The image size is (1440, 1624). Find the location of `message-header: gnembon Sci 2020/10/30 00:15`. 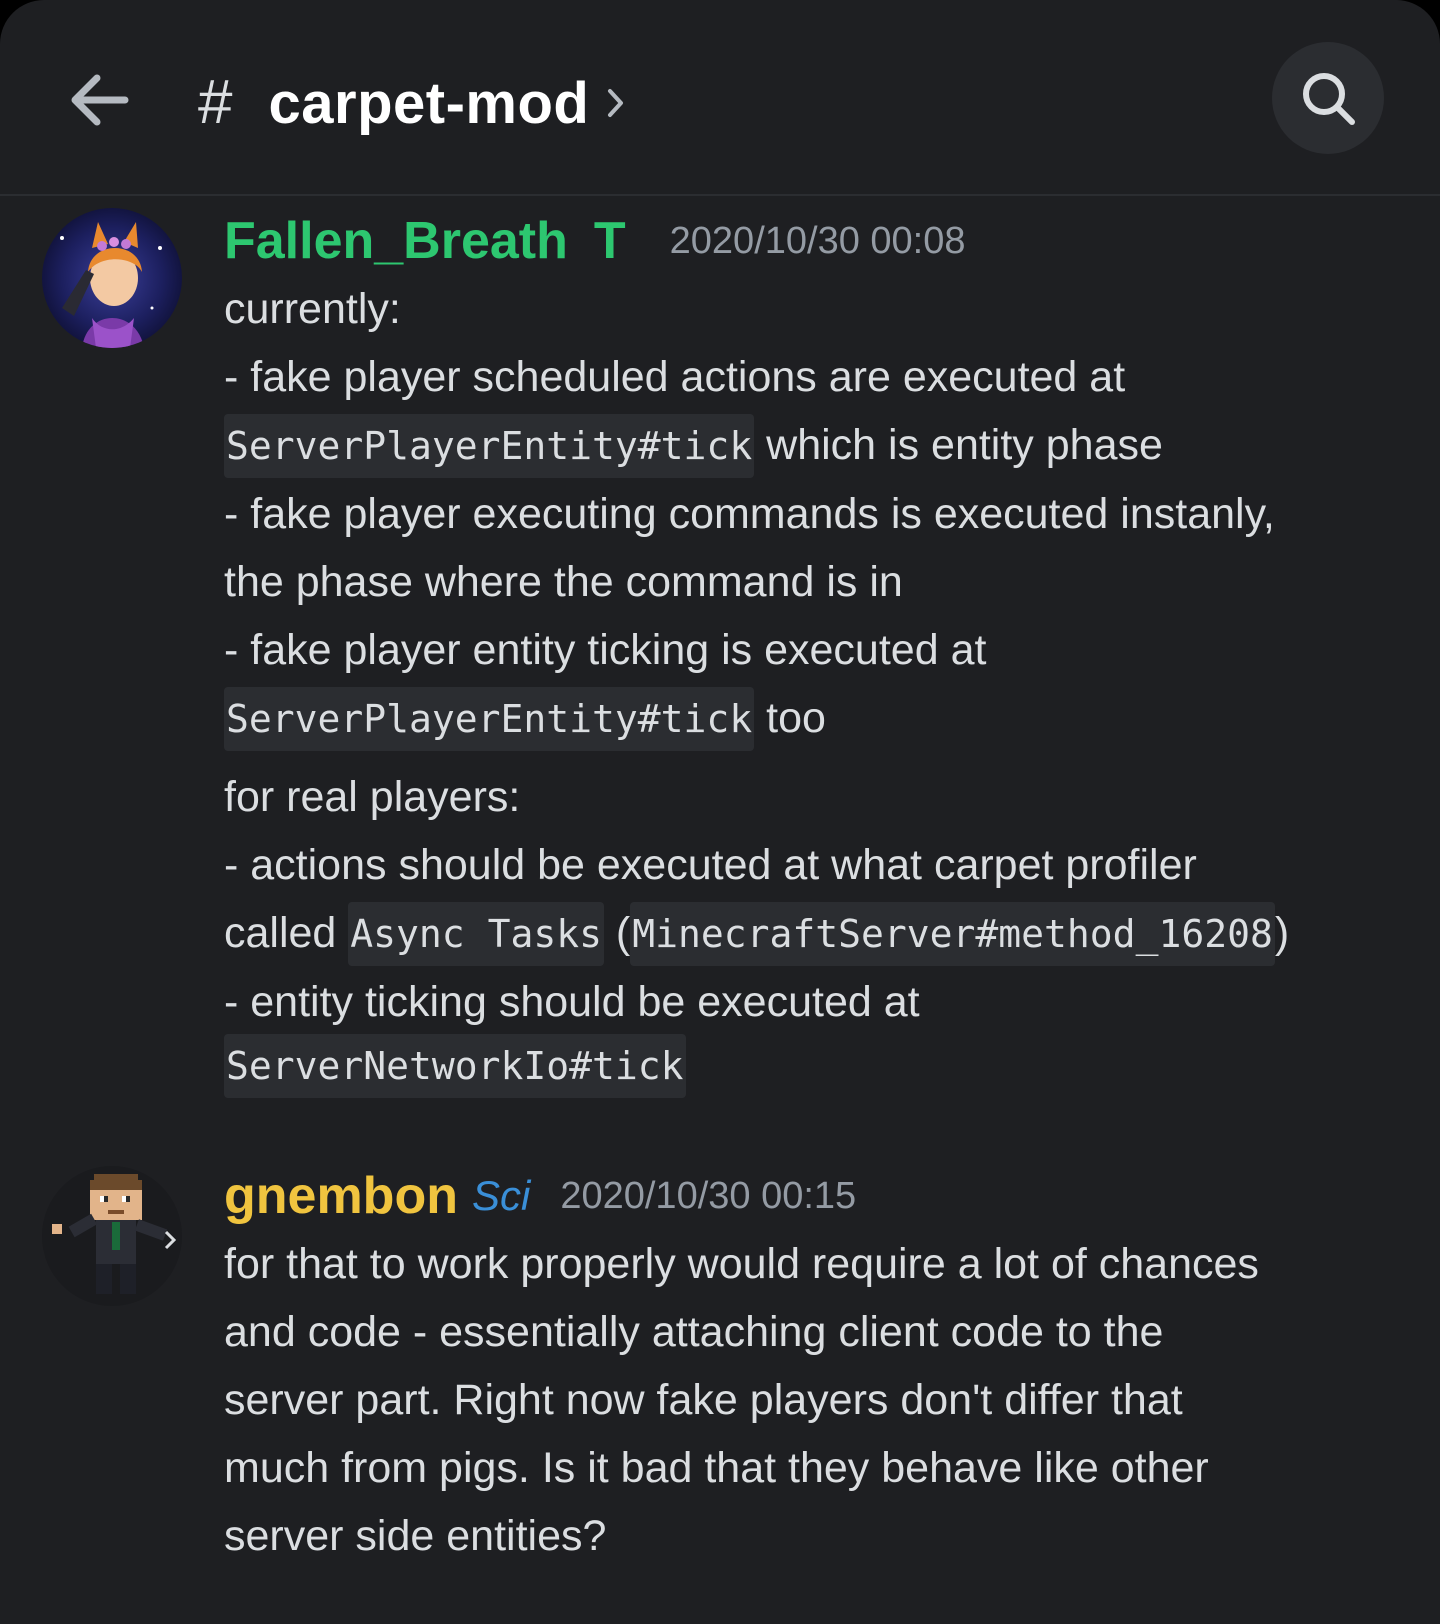

message-header: gnembon Sci 2020/10/30 00:15 is located at coordinates (540, 1196).